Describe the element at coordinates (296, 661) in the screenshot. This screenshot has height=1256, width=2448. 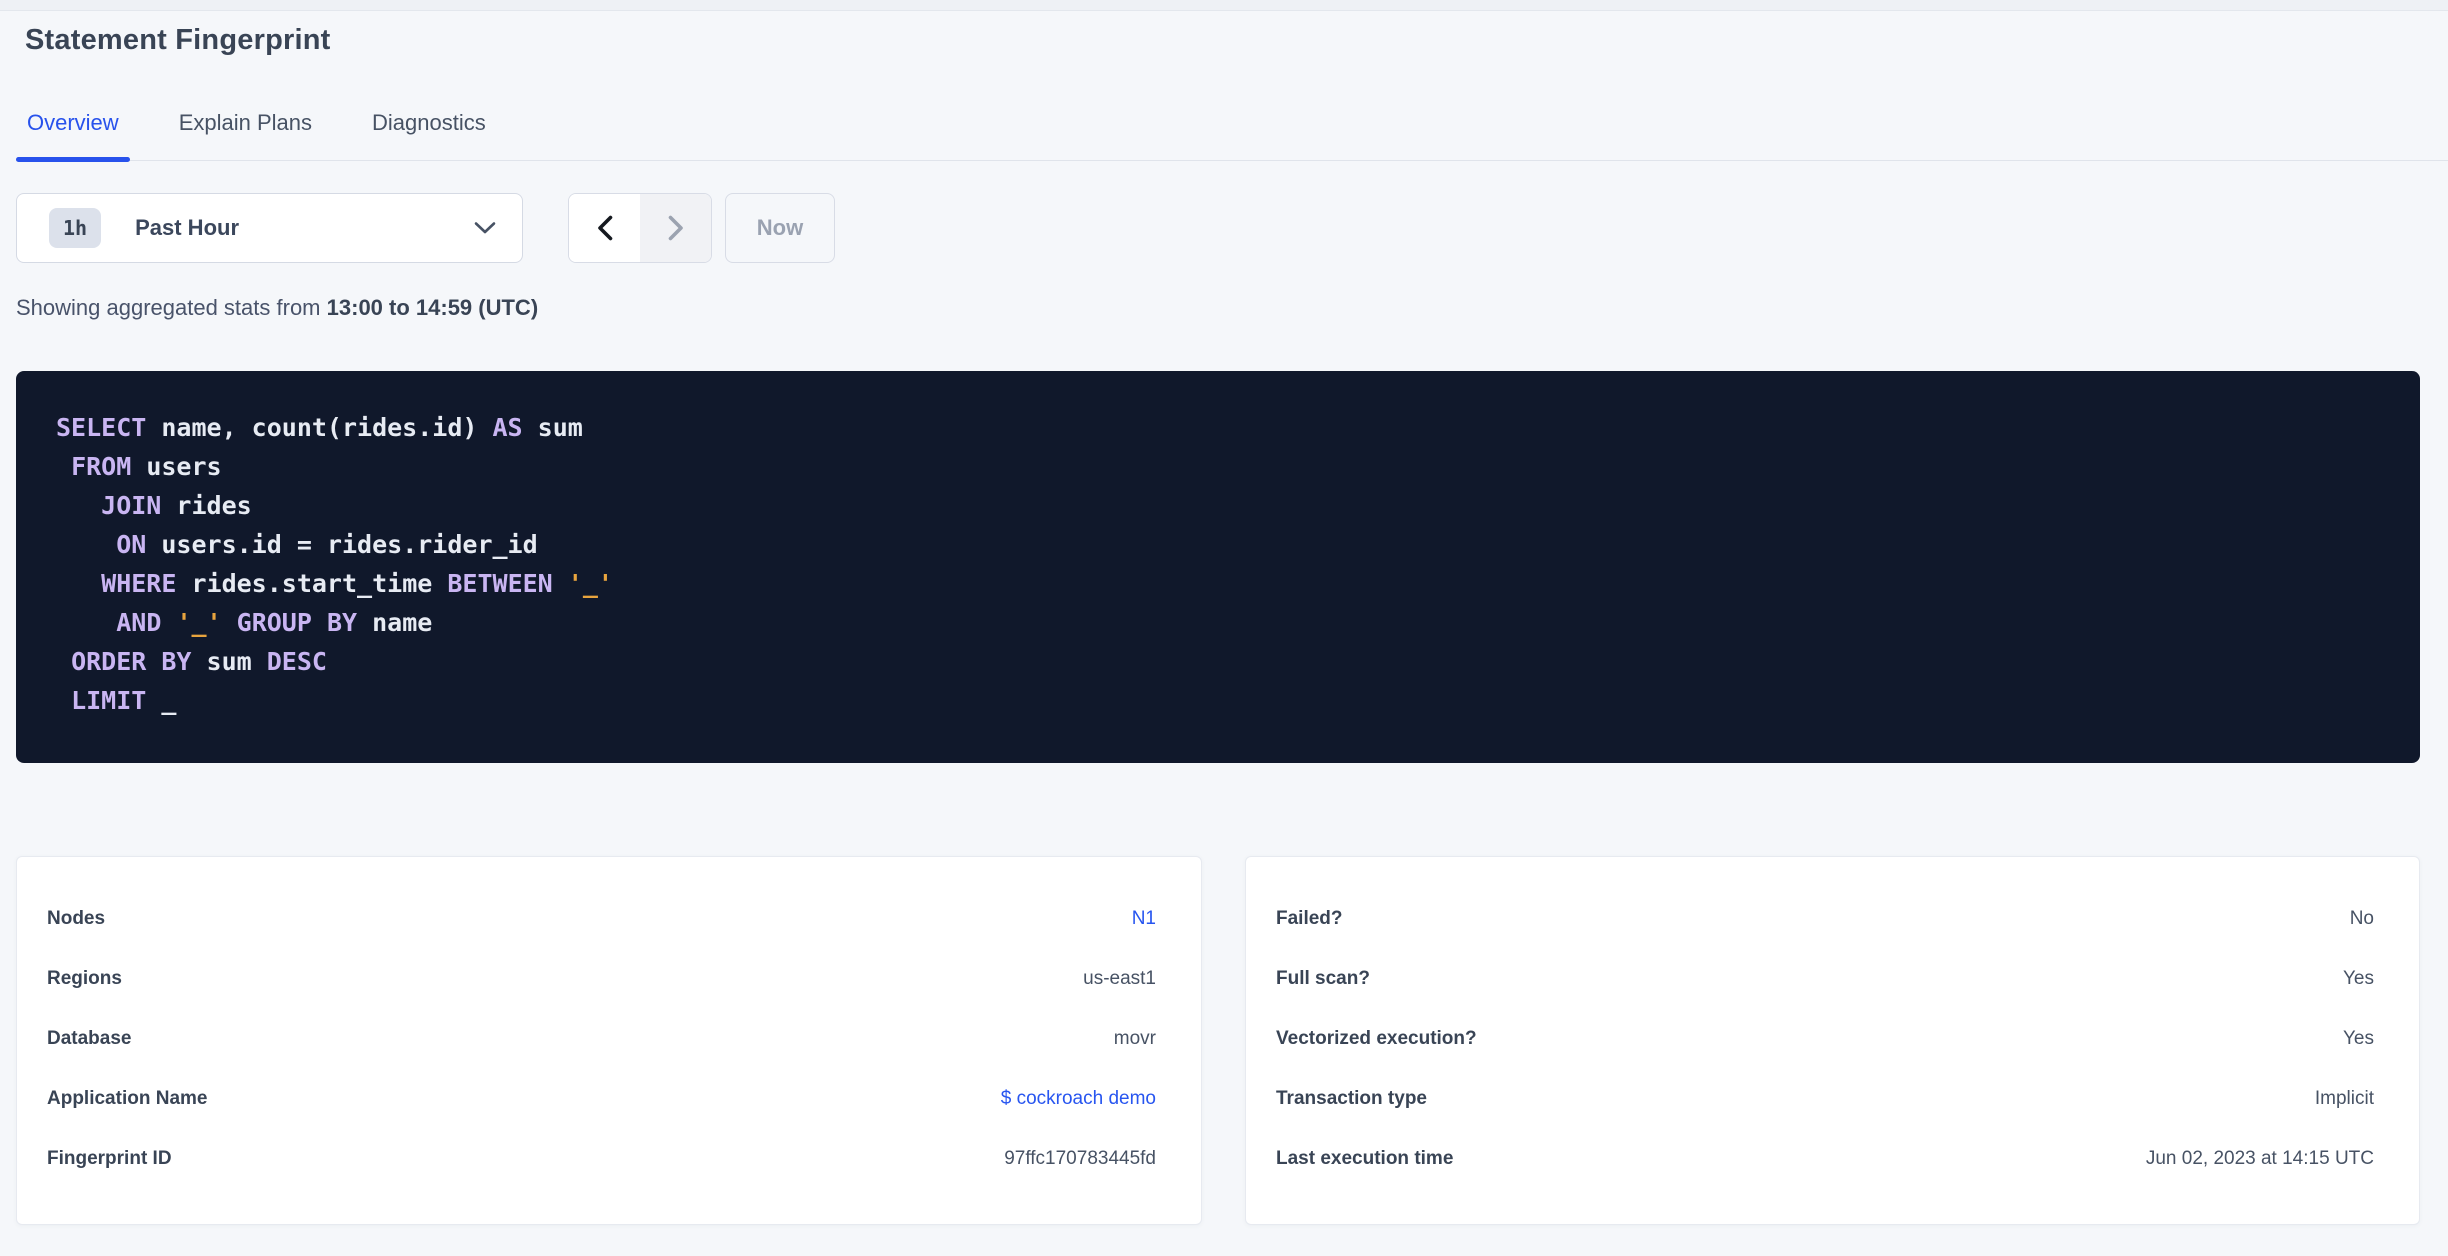
I see `sql-token-kw: DESC` at that location.